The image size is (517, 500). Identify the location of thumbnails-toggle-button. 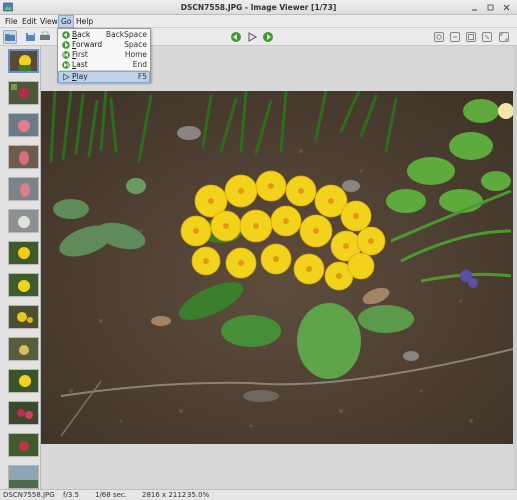
(10, 37).